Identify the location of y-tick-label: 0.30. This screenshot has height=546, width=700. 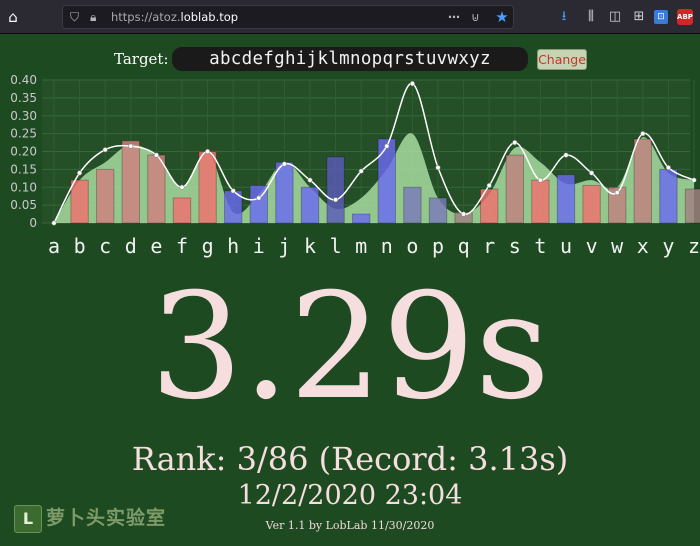
(23, 116).